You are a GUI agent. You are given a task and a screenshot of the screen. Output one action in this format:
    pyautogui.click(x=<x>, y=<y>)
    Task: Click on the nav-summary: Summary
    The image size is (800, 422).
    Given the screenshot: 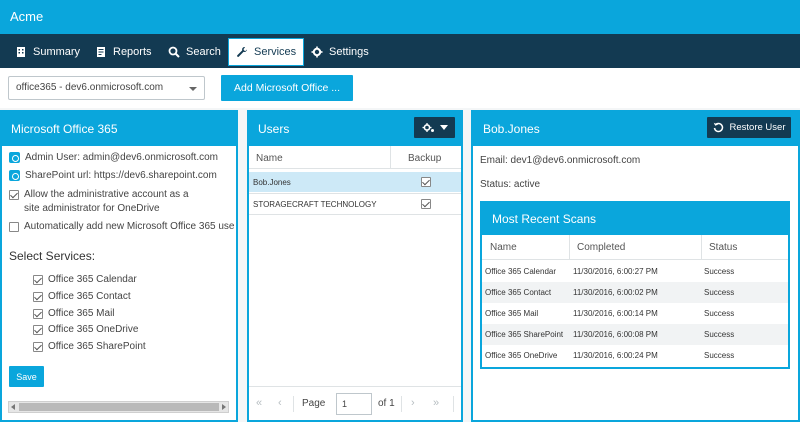 What is the action you would take?
    pyautogui.click(x=47, y=52)
    